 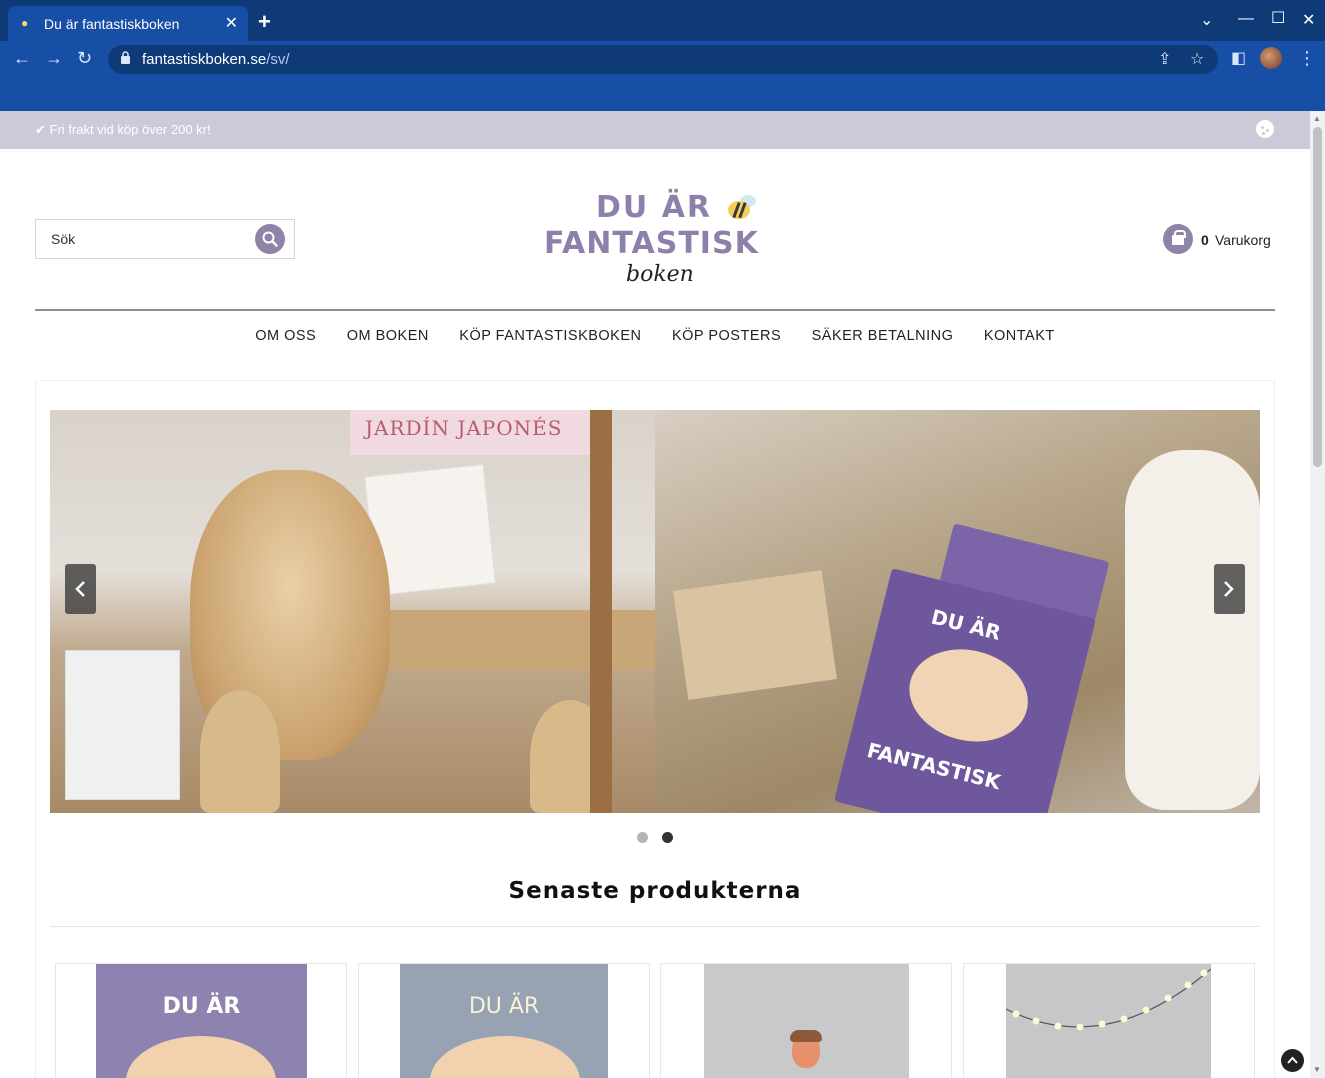 What do you see at coordinates (231, 23) in the screenshot?
I see `close-tab-icon: ✕` at bounding box center [231, 23].